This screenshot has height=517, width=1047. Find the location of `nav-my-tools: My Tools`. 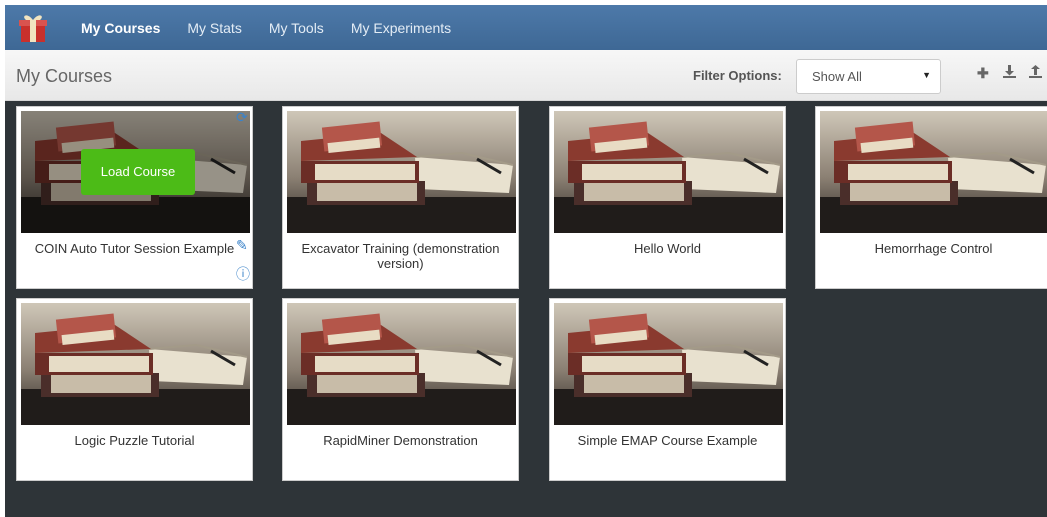

nav-my-tools: My Tools is located at coordinates (296, 28).